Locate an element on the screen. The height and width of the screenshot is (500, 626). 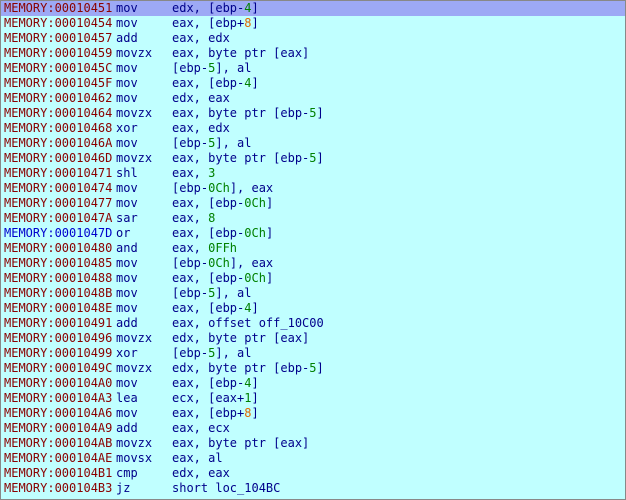
listing-row: MEMORY:0001047A sar eax, 8 is located at coordinates (313, 218).